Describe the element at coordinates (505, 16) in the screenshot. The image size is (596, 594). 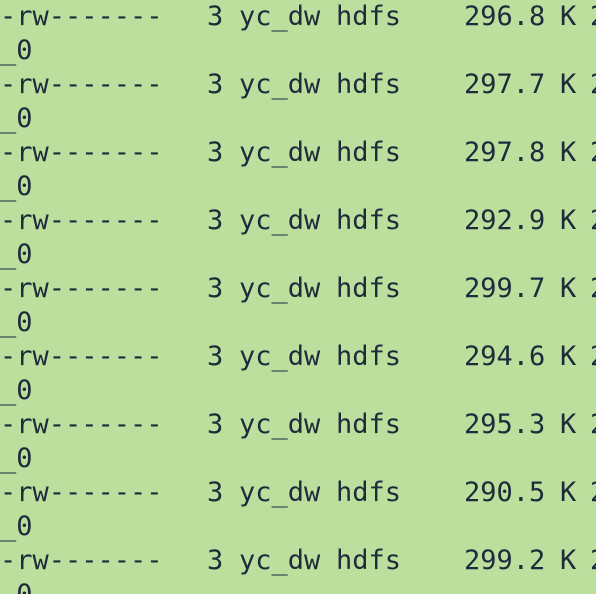
I see `size-text: 296.8` at that location.